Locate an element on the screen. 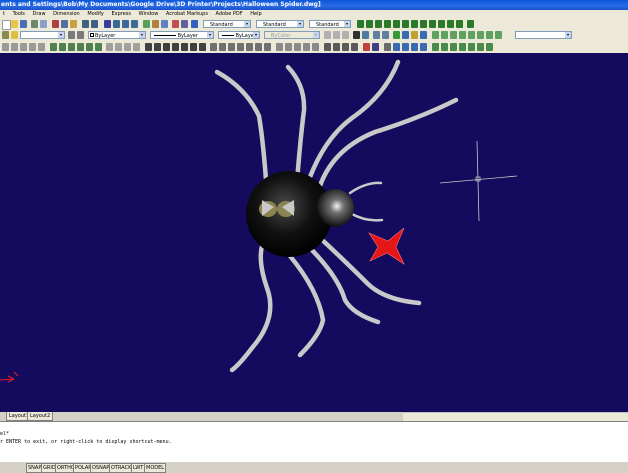  shell-icon is located at coordinates (354, 47).